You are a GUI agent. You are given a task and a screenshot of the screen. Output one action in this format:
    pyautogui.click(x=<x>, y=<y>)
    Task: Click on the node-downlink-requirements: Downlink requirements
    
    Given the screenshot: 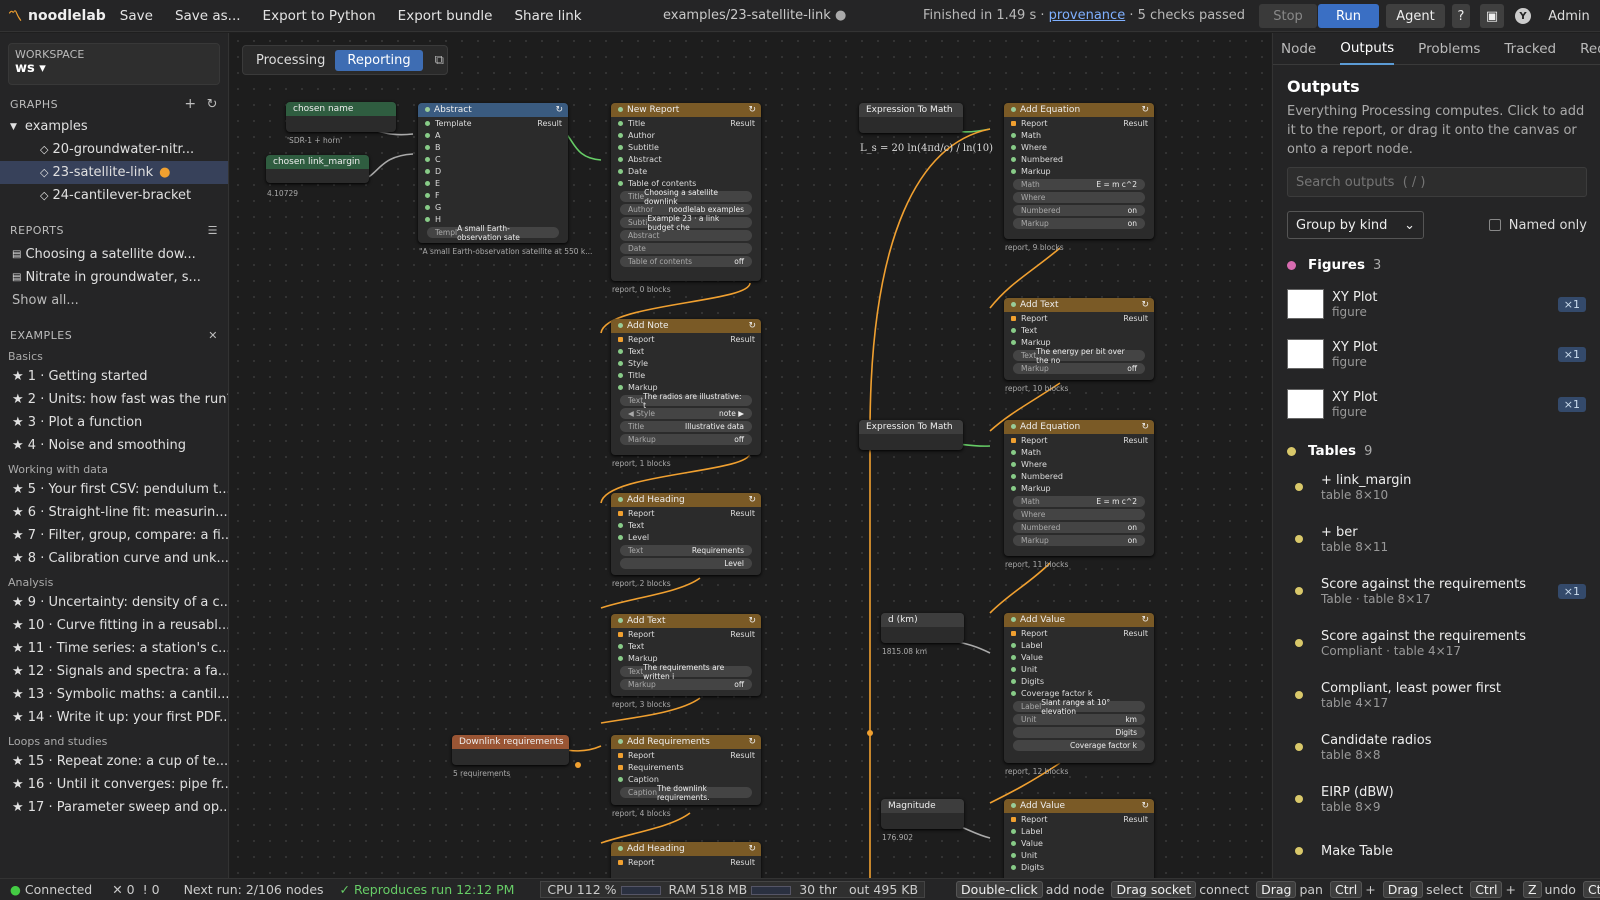 What is the action you would take?
    pyautogui.click(x=510, y=750)
    